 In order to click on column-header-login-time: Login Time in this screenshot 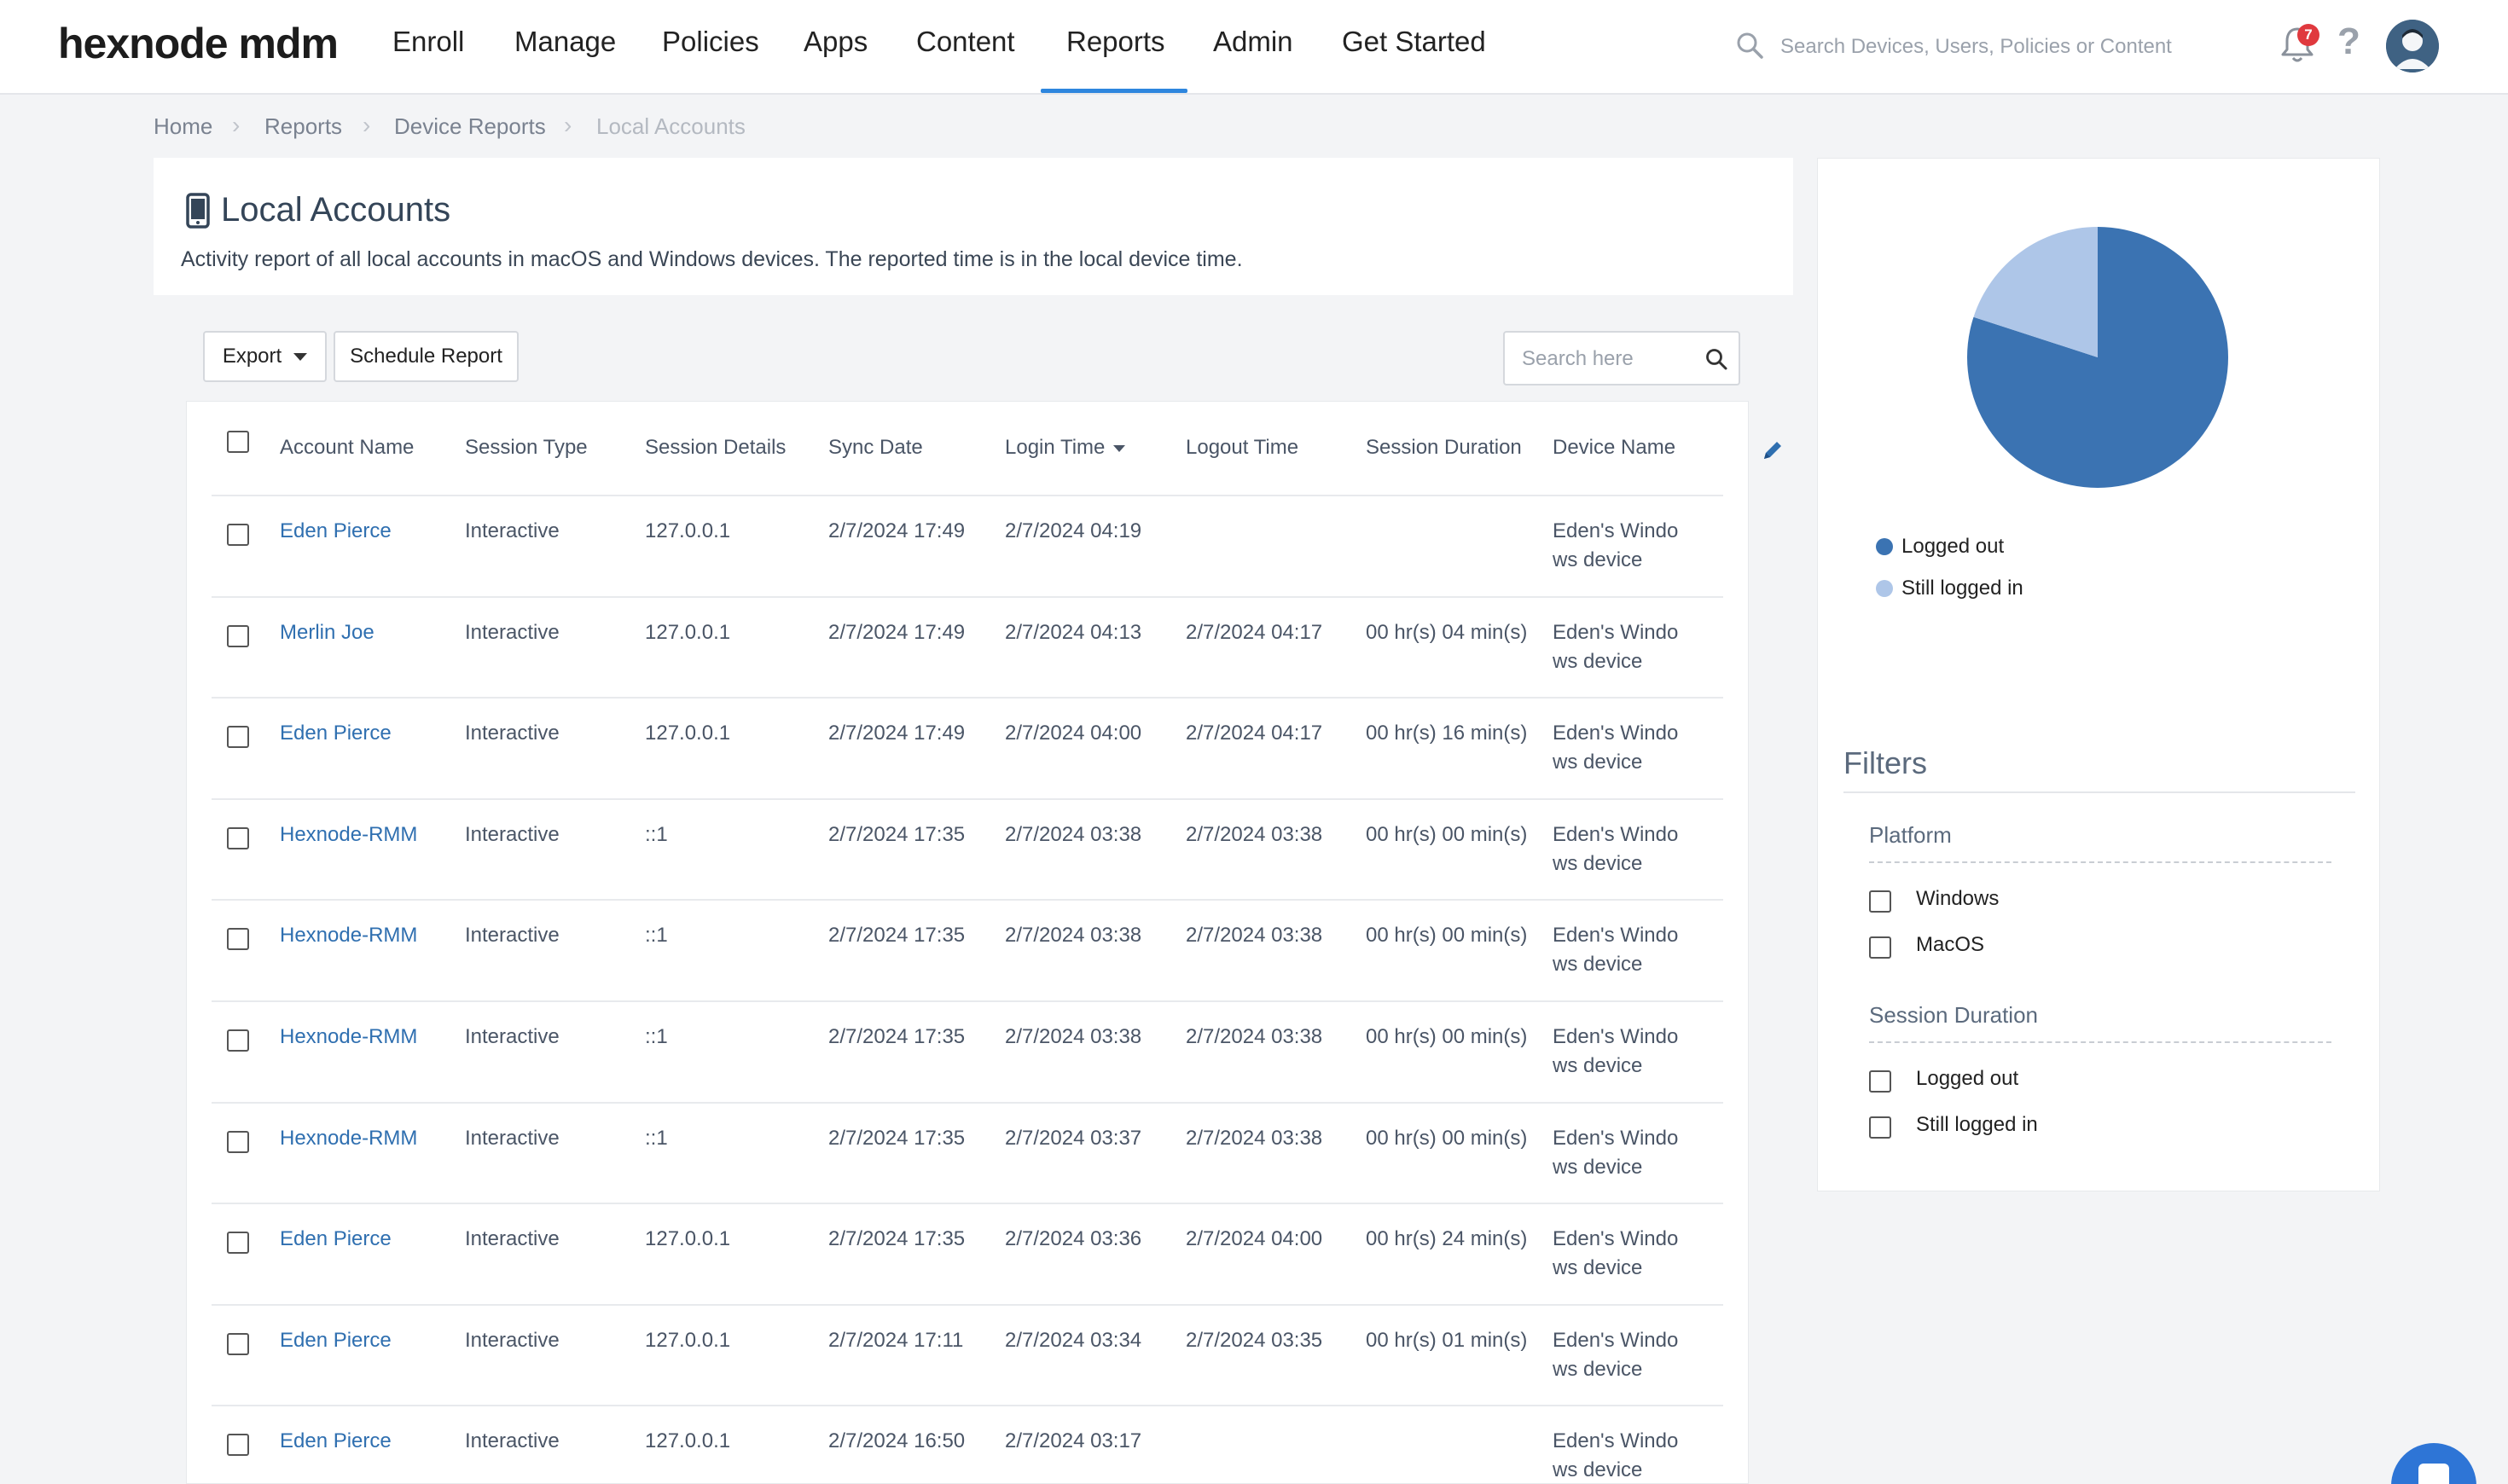, I will do `click(1065, 448)`.